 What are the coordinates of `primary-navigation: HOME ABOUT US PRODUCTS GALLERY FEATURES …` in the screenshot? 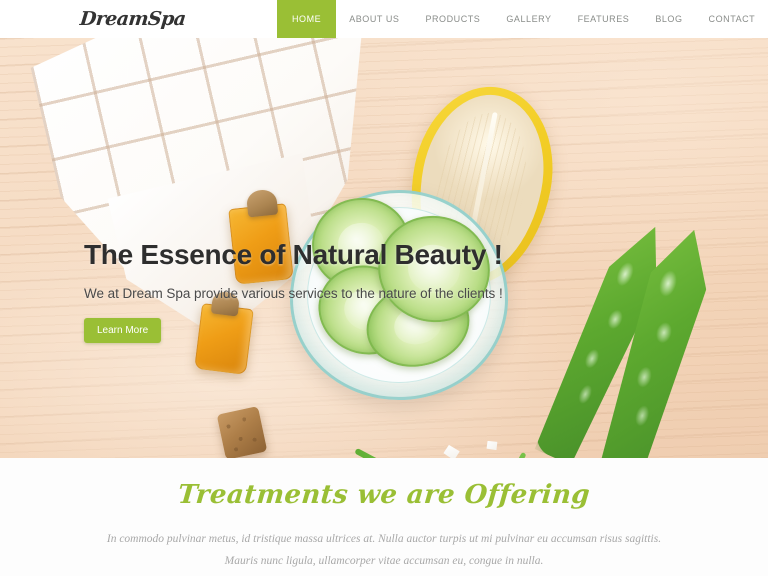 It's located at (522, 19).